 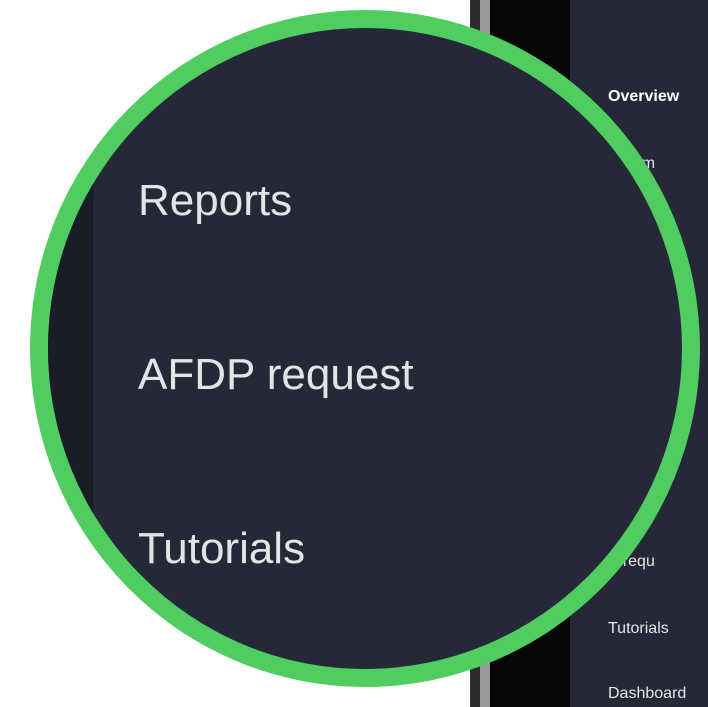 I want to click on sidebar-item-tutorials: Tutorials, so click(x=638, y=629).